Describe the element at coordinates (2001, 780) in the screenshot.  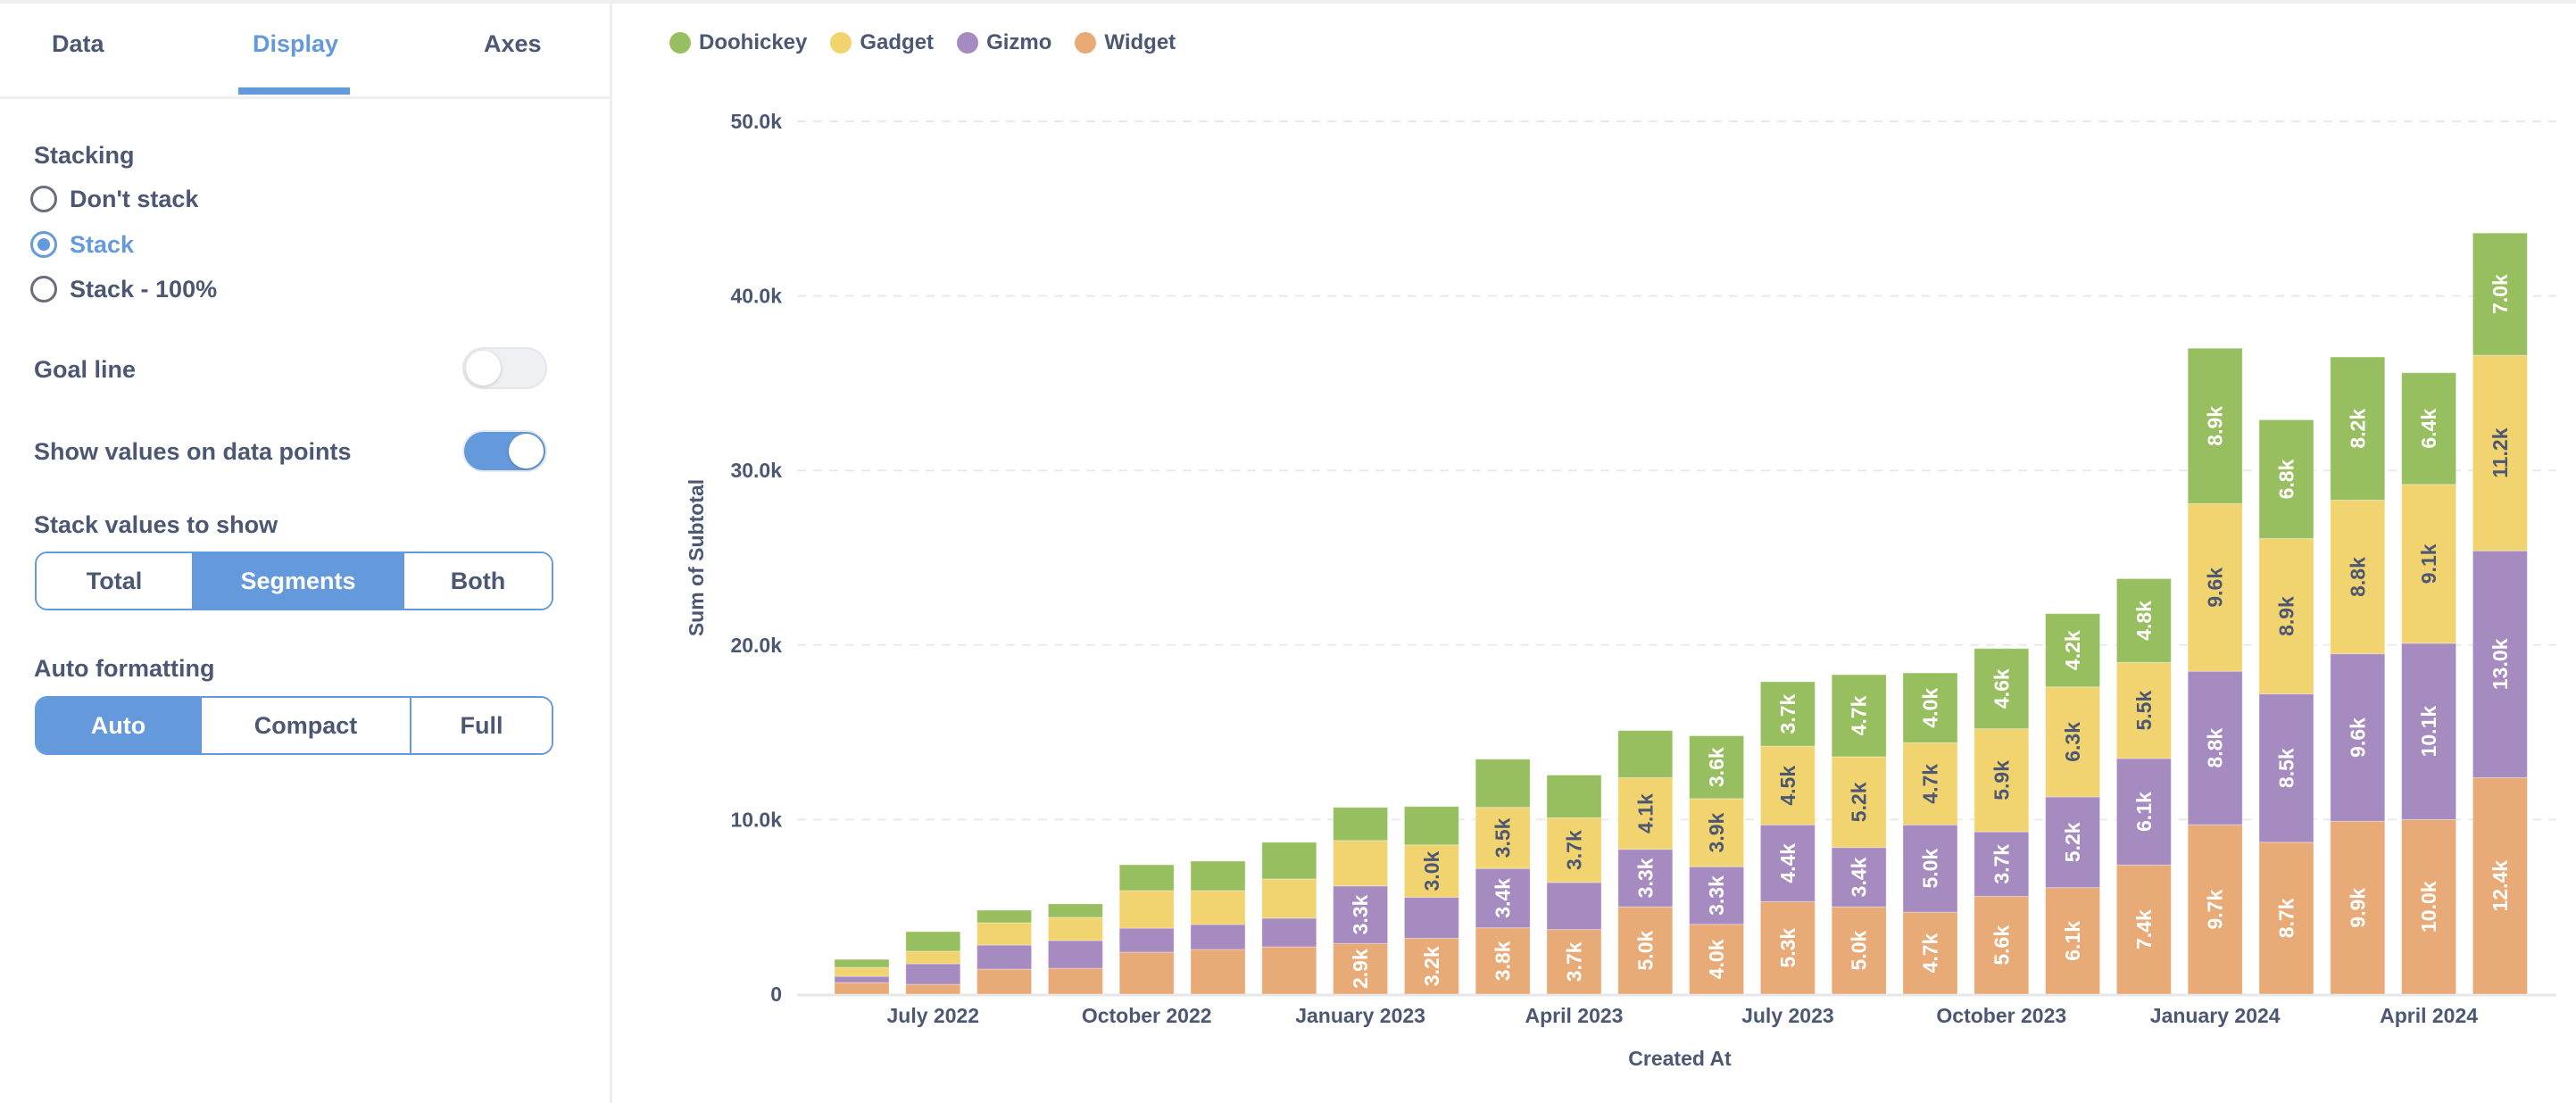
I see `data-label: 5.9k` at that location.